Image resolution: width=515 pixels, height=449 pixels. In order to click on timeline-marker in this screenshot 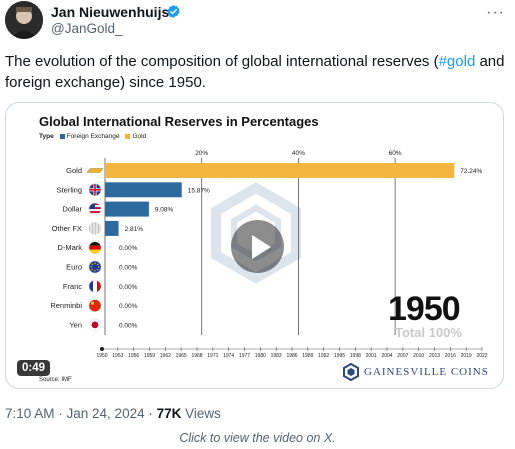, I will do `click(102, 349)`.